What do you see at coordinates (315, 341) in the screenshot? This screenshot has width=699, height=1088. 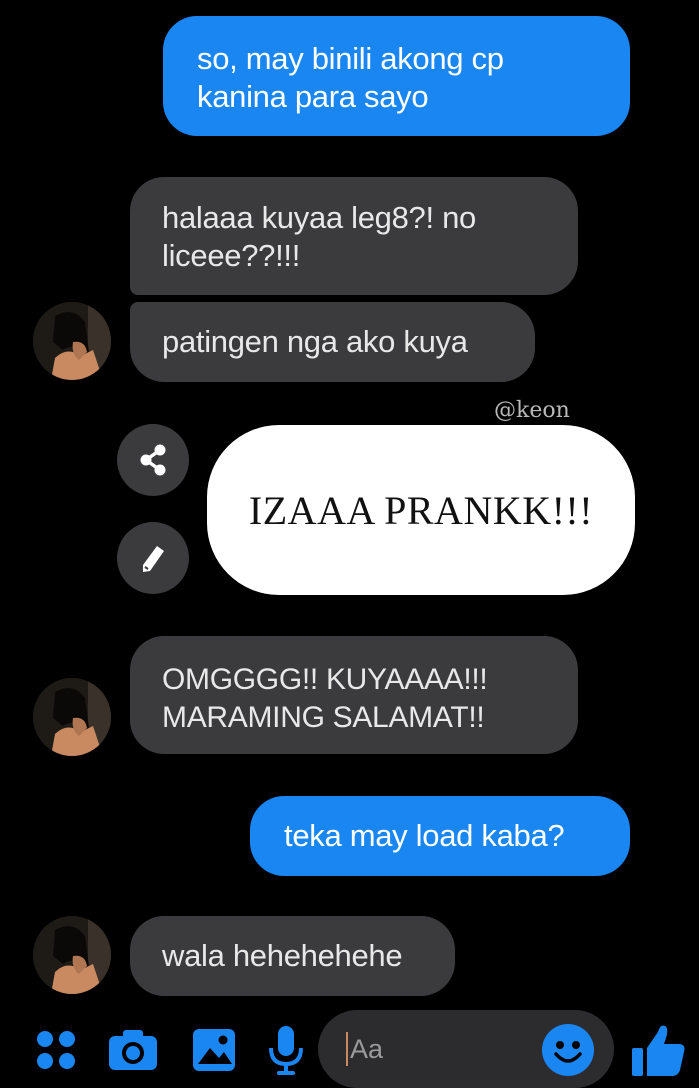 I see `message-text: patingen nga ako kuya` at bounding box center [315, 341].